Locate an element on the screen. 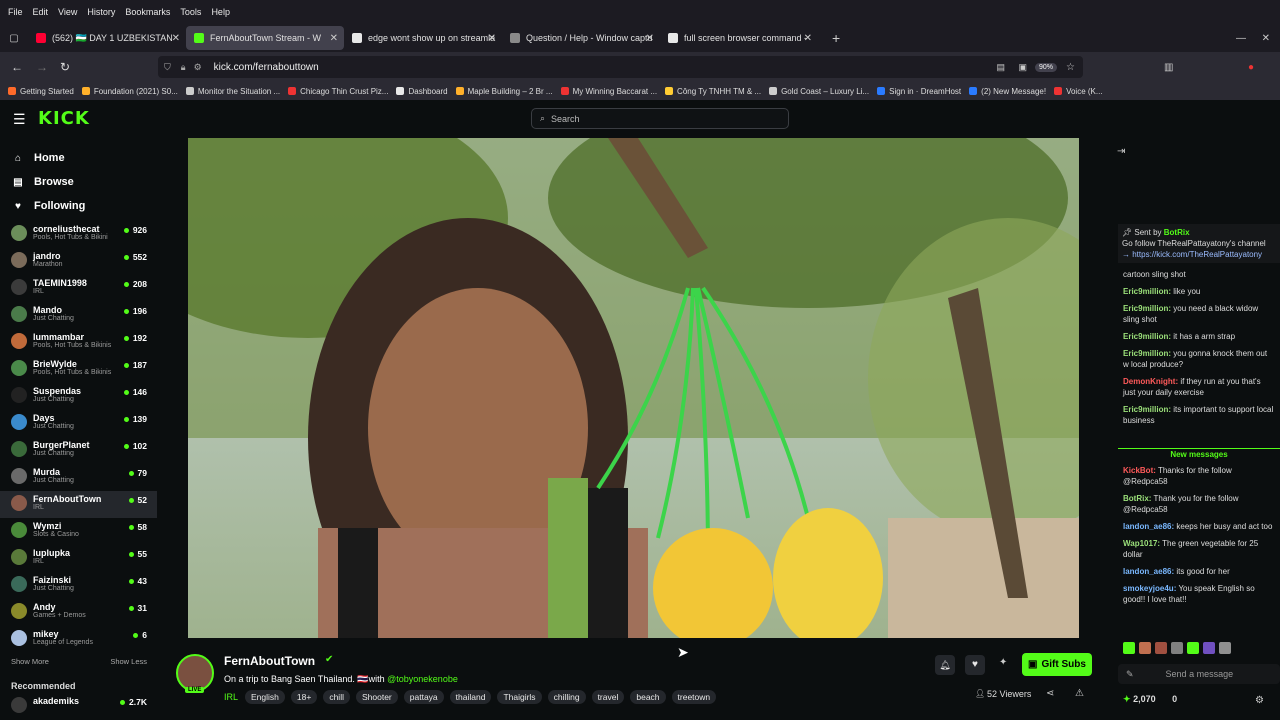 The image size is (1280, 720). close-window-icon: ✕ is located at coordinates (1266, 38).